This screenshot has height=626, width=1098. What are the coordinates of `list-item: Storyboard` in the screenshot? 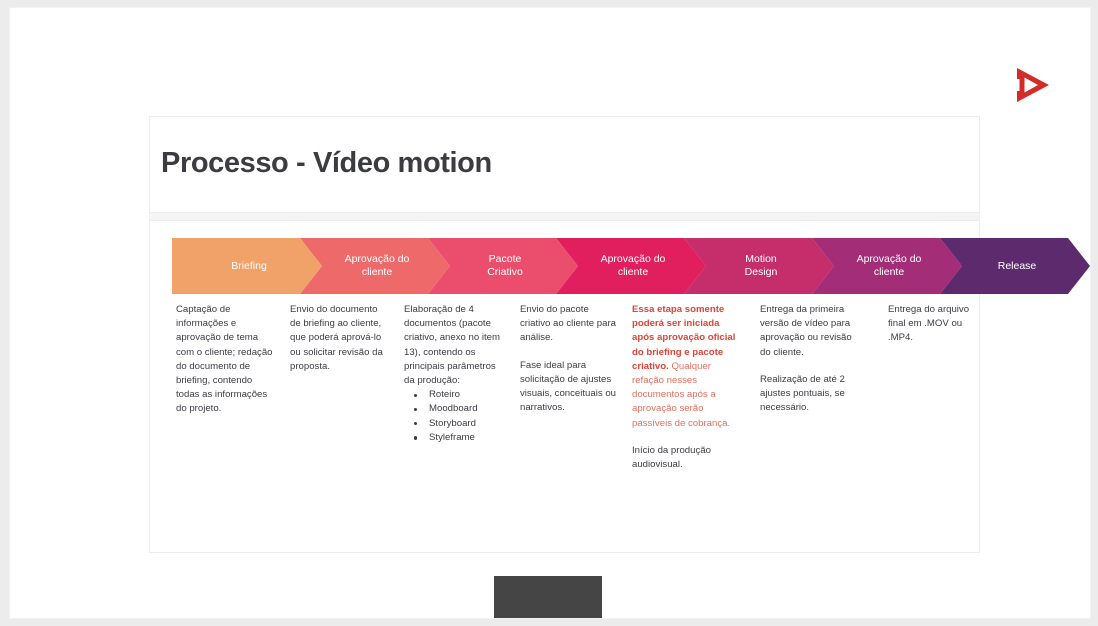 It's located at (456, 424).